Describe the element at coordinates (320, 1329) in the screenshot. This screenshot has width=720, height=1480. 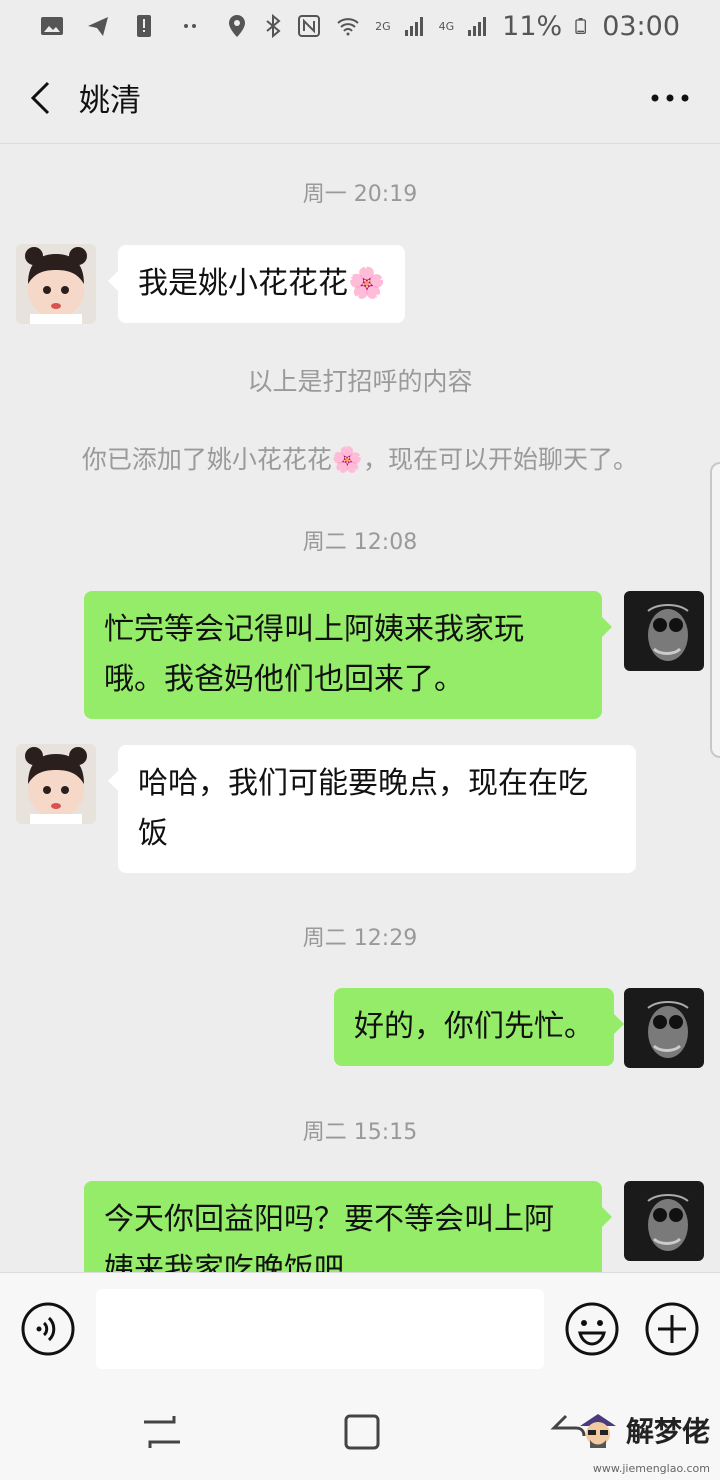
I see `message-input` at that location.